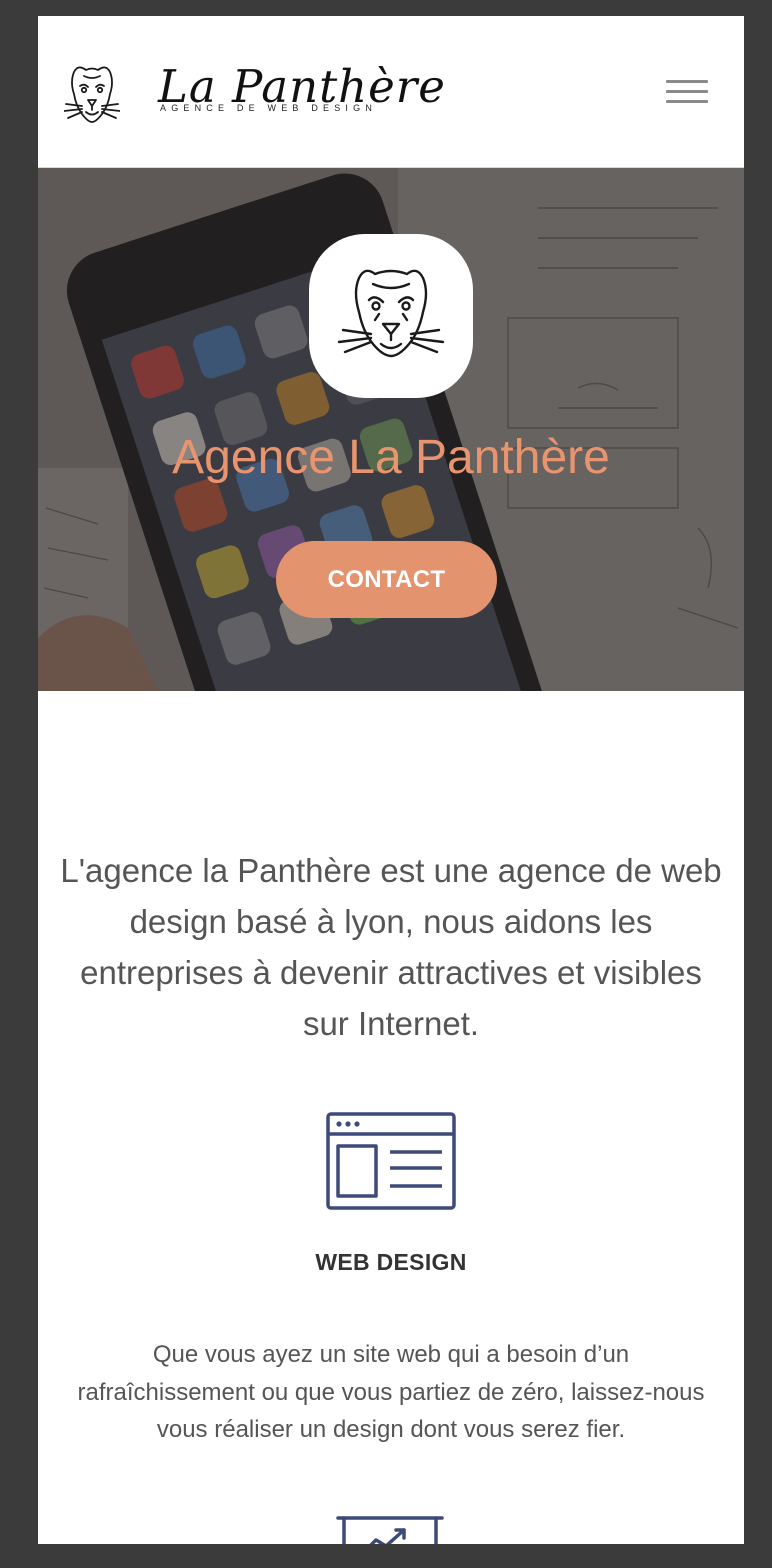  Describe the element at coordinates (269, 108) in the screenshot. I see `brand-tagline: AGENCE DE WEB DESIGN` at that location.